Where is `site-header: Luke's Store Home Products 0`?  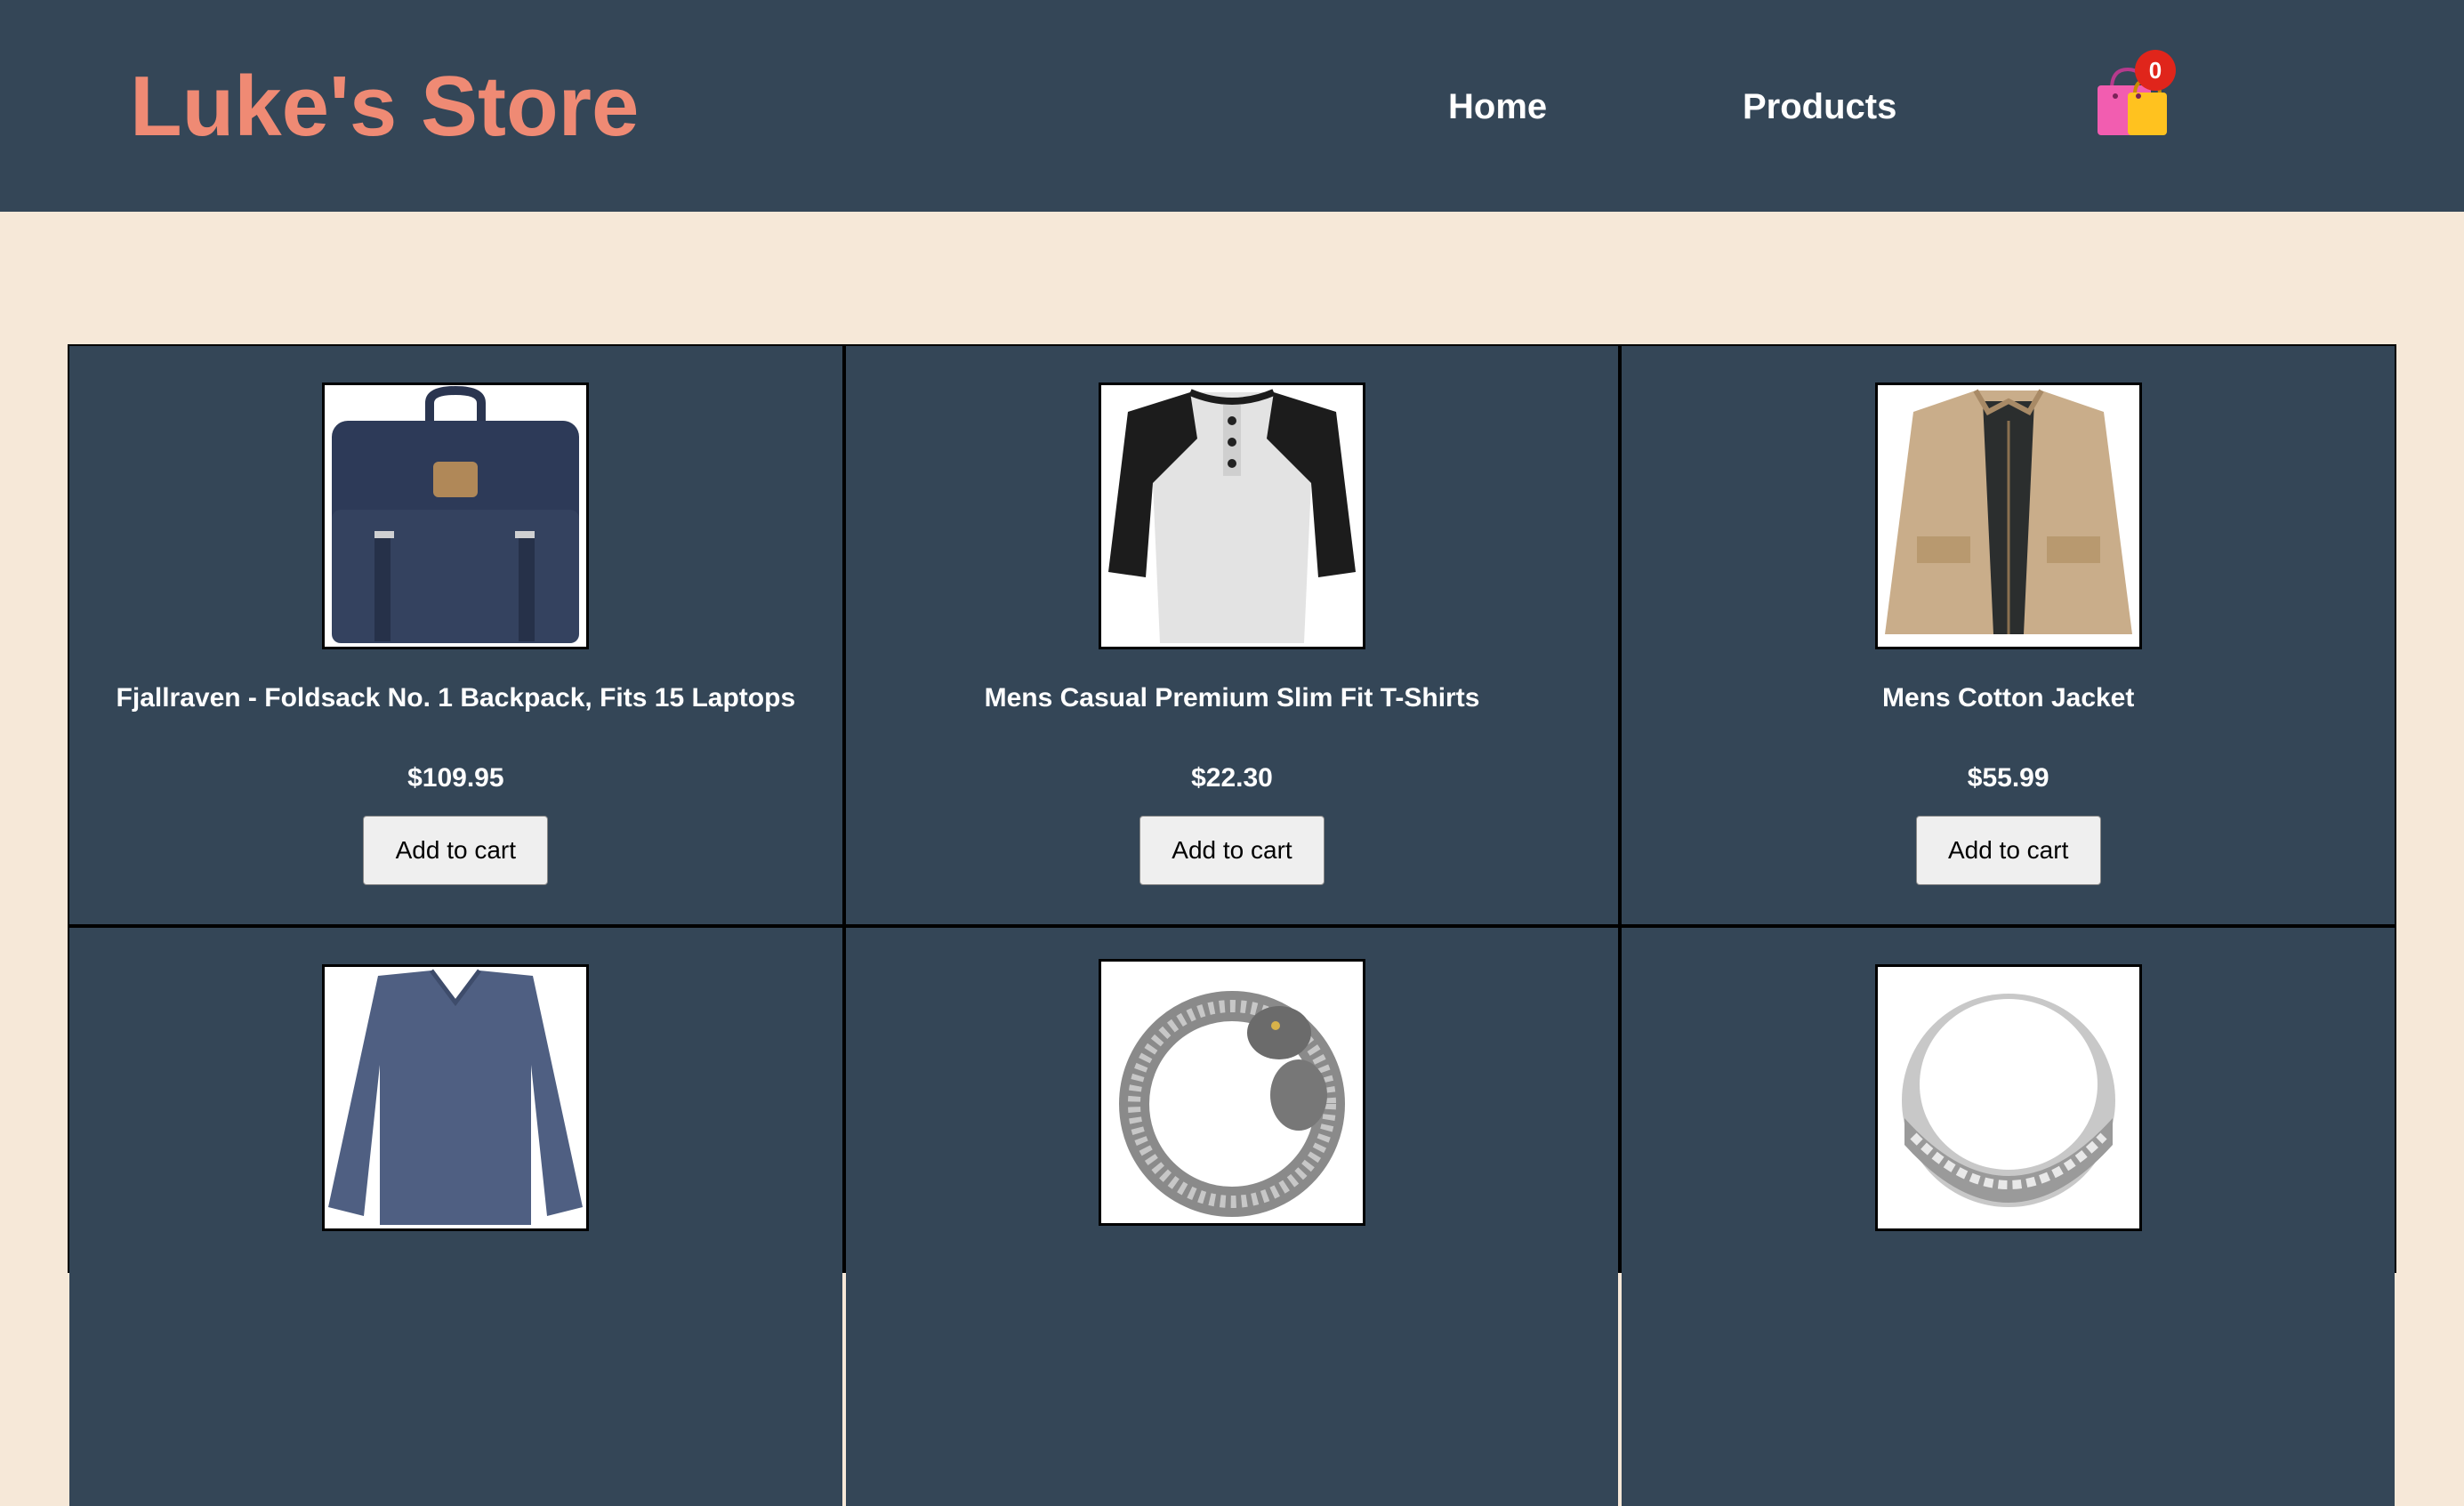 site-header: Luke's Store Home Products 0 is located at coordinates (1232, 106).